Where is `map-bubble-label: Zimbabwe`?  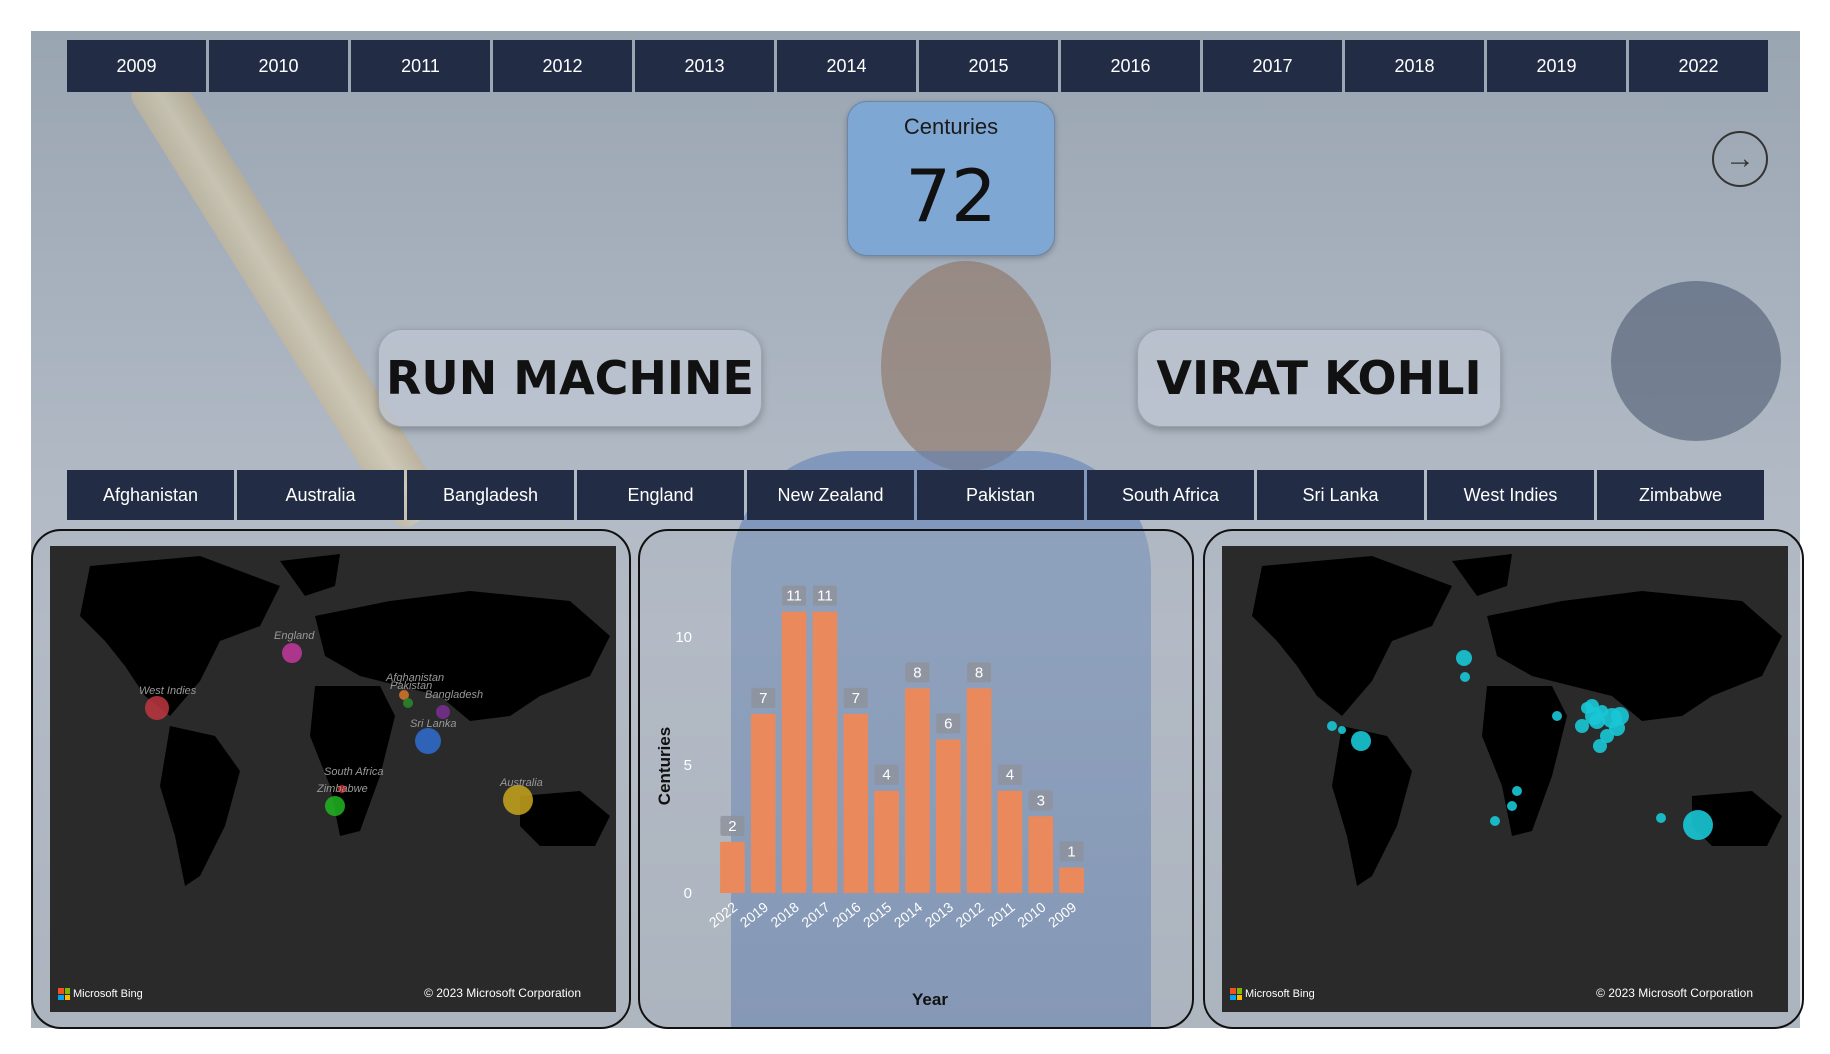
map-bubble-label: Zimbabwe is located at coordinates (342, 789).